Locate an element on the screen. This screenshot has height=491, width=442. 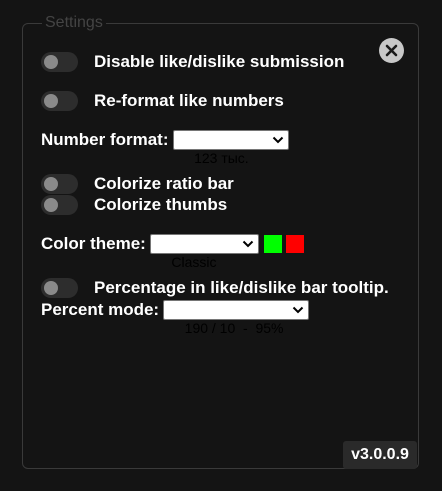
colorize-ratio-toggle is located at coordinates (59, 184).